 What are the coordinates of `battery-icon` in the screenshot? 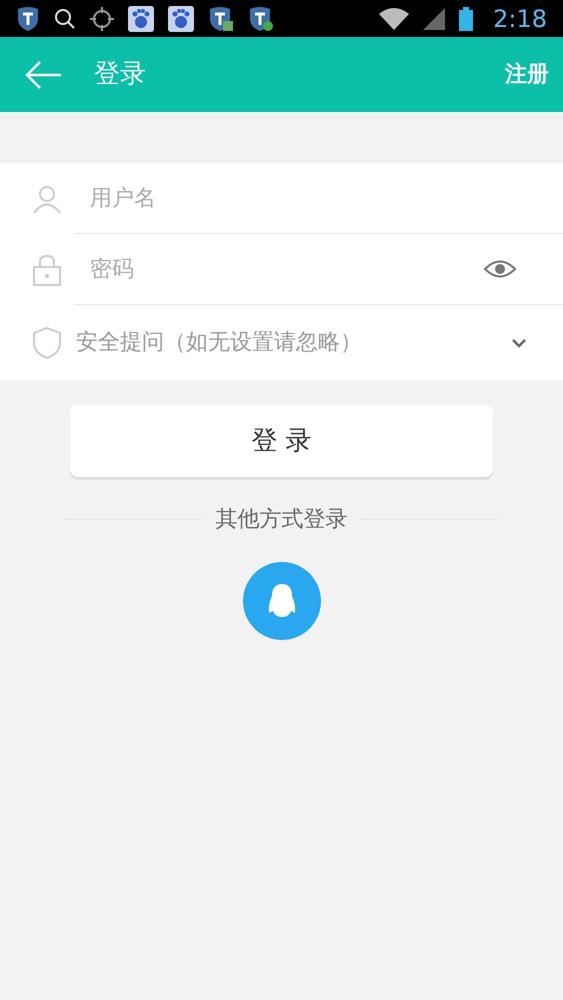 It's located at (466, 18).